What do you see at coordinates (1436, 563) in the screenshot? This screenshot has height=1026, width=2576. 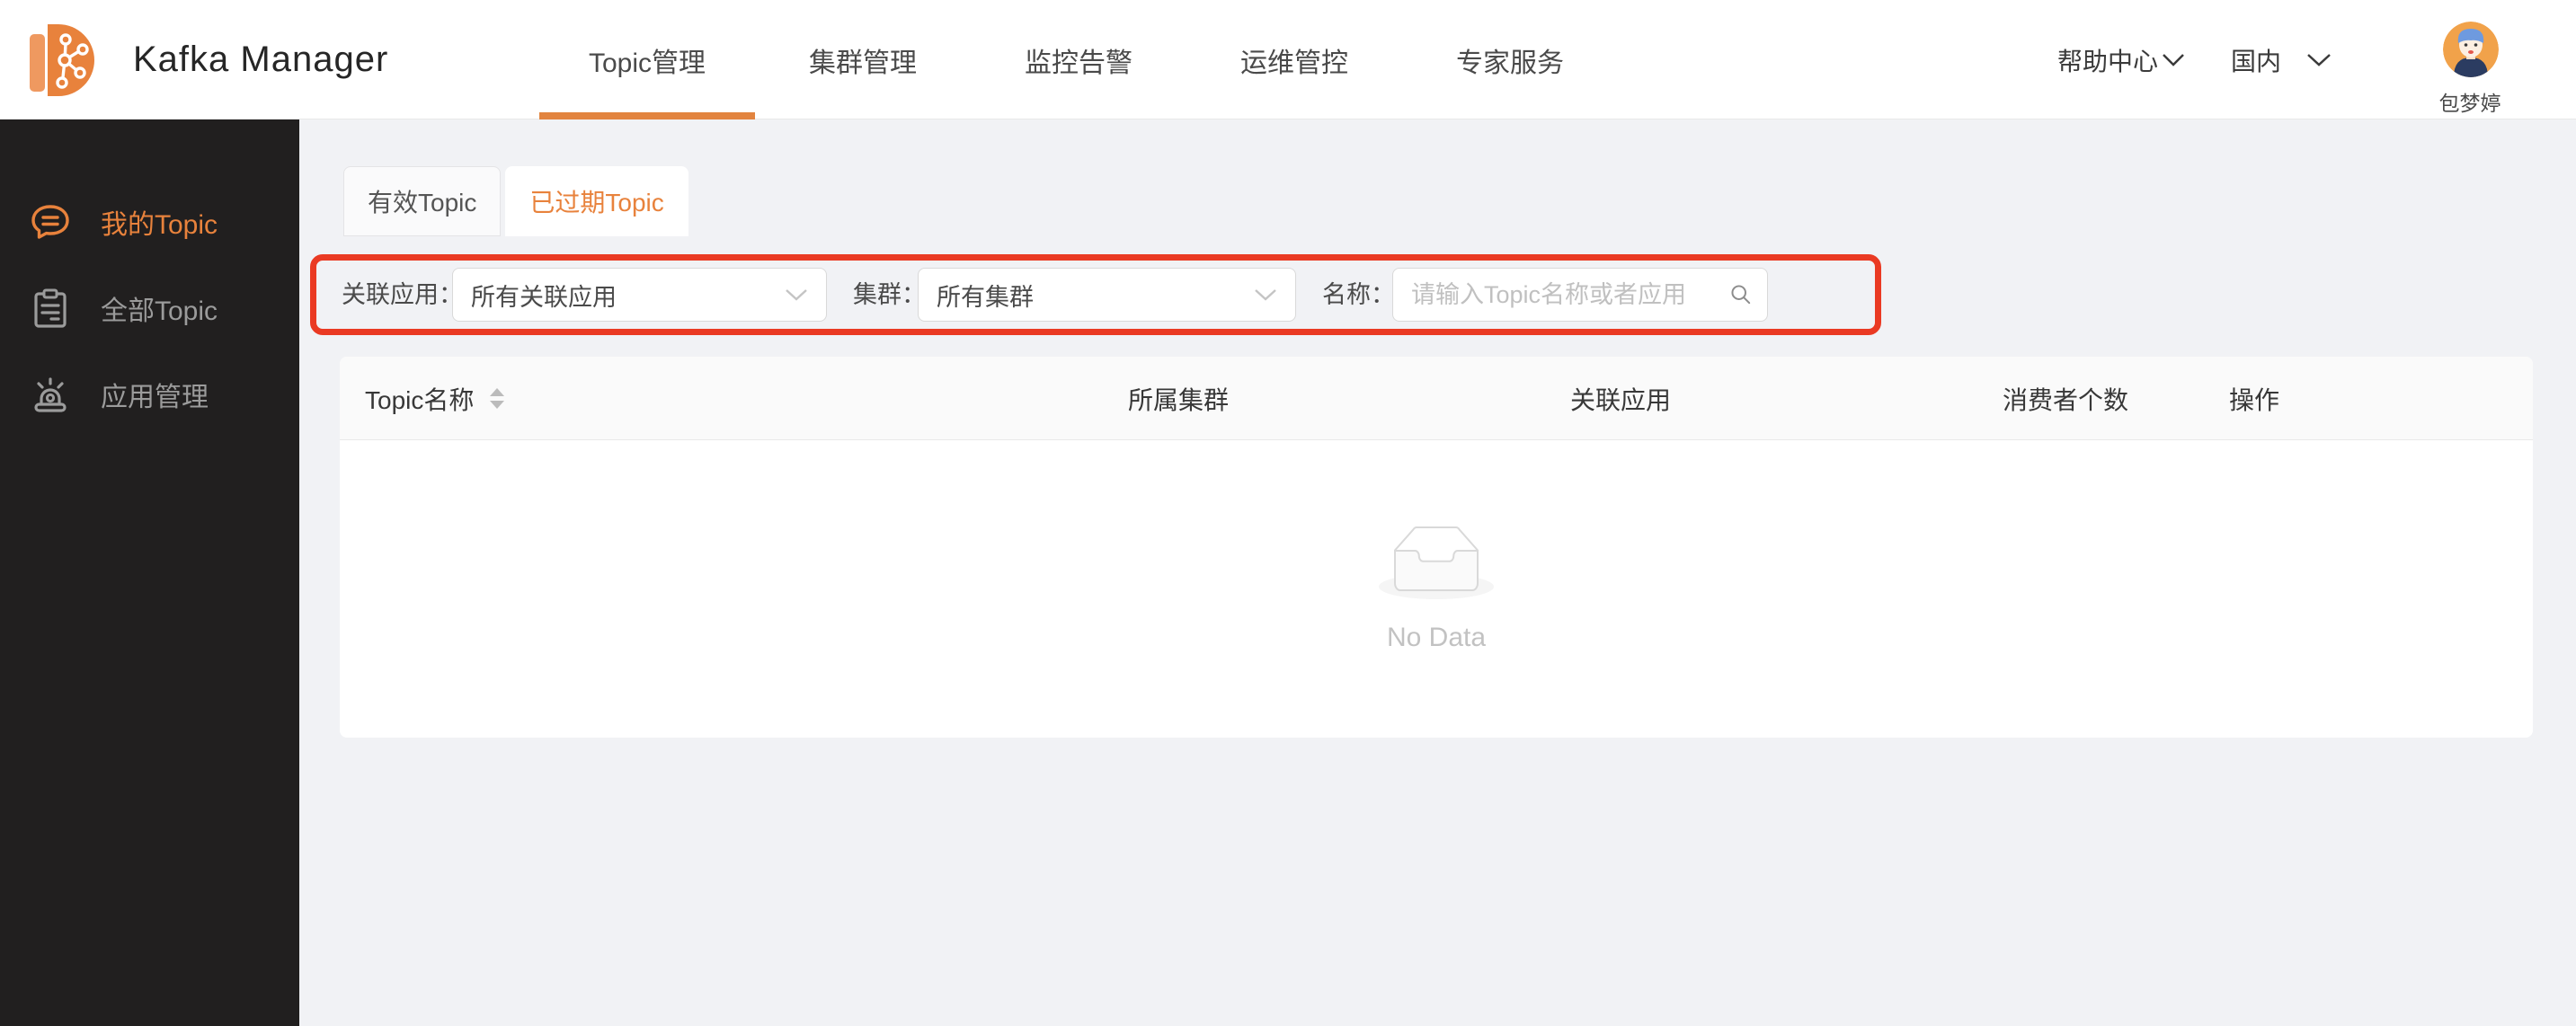 I see `empty-box-icon` at bounding box center [1436, 563].